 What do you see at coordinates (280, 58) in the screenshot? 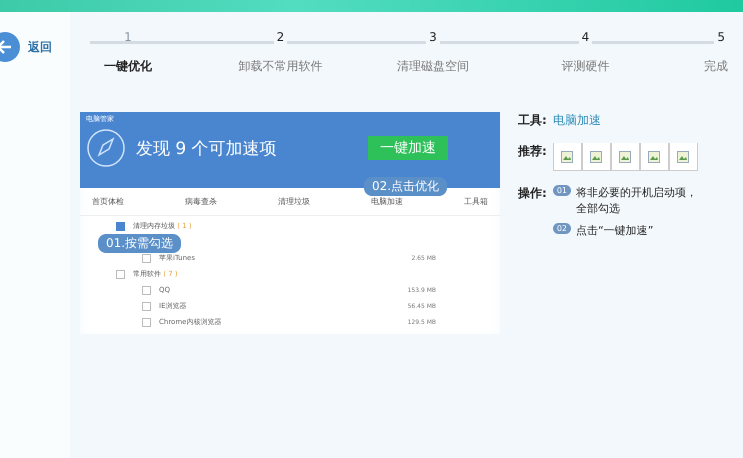
I see `step-tab: 2 卸载不常用软件` at bounding box center [280, 58].